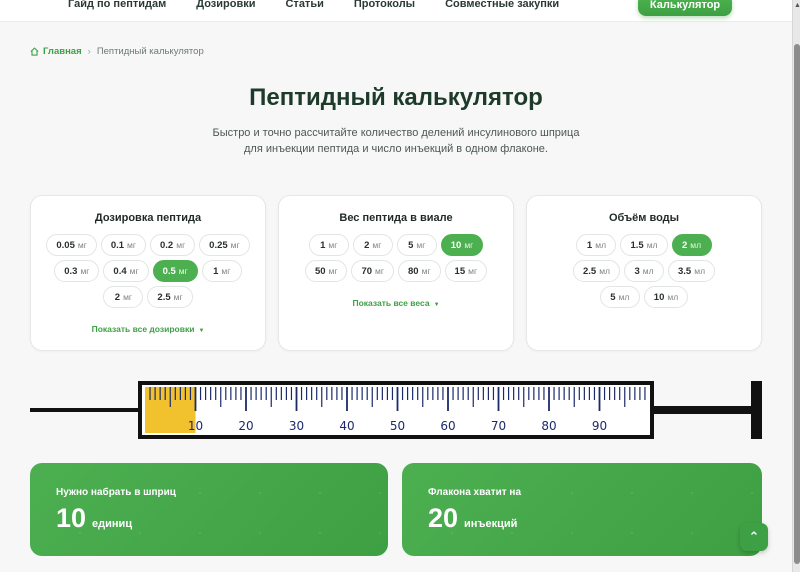 The height and width of the screenshot is (572, 800). What do you see at coordinates (701, 410) in the screenshot?
I see `syringe-plunger-rod` at bounding box center [701, 410].